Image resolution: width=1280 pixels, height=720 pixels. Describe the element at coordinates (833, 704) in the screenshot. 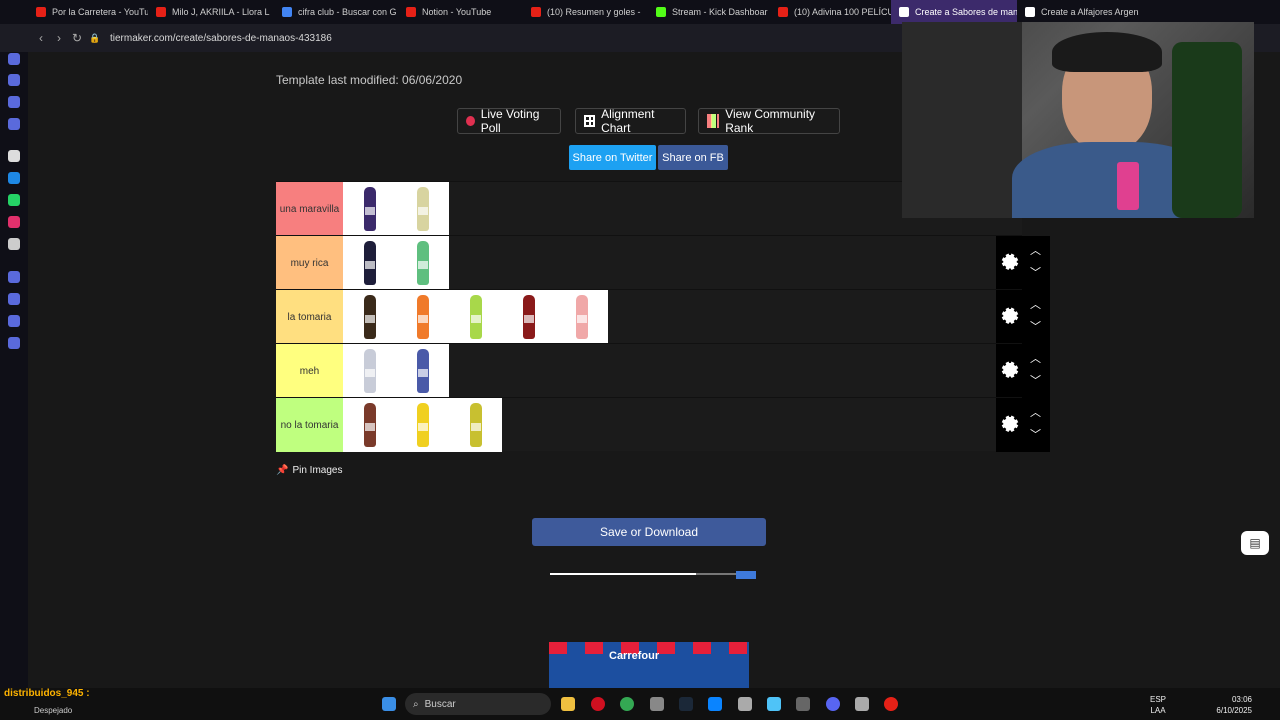

I see `discord-icon` at that location.